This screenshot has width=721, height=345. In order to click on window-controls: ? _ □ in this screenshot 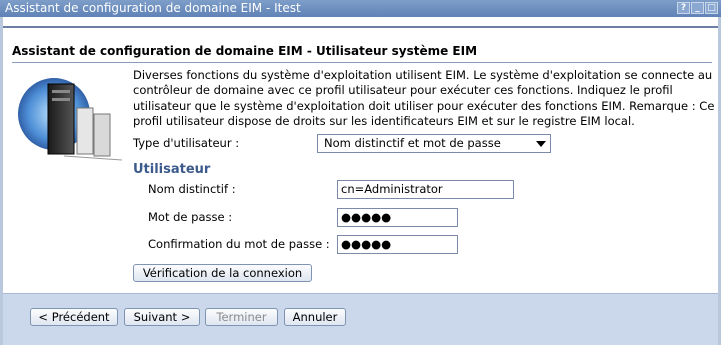, I will do `click(697, 8)`.